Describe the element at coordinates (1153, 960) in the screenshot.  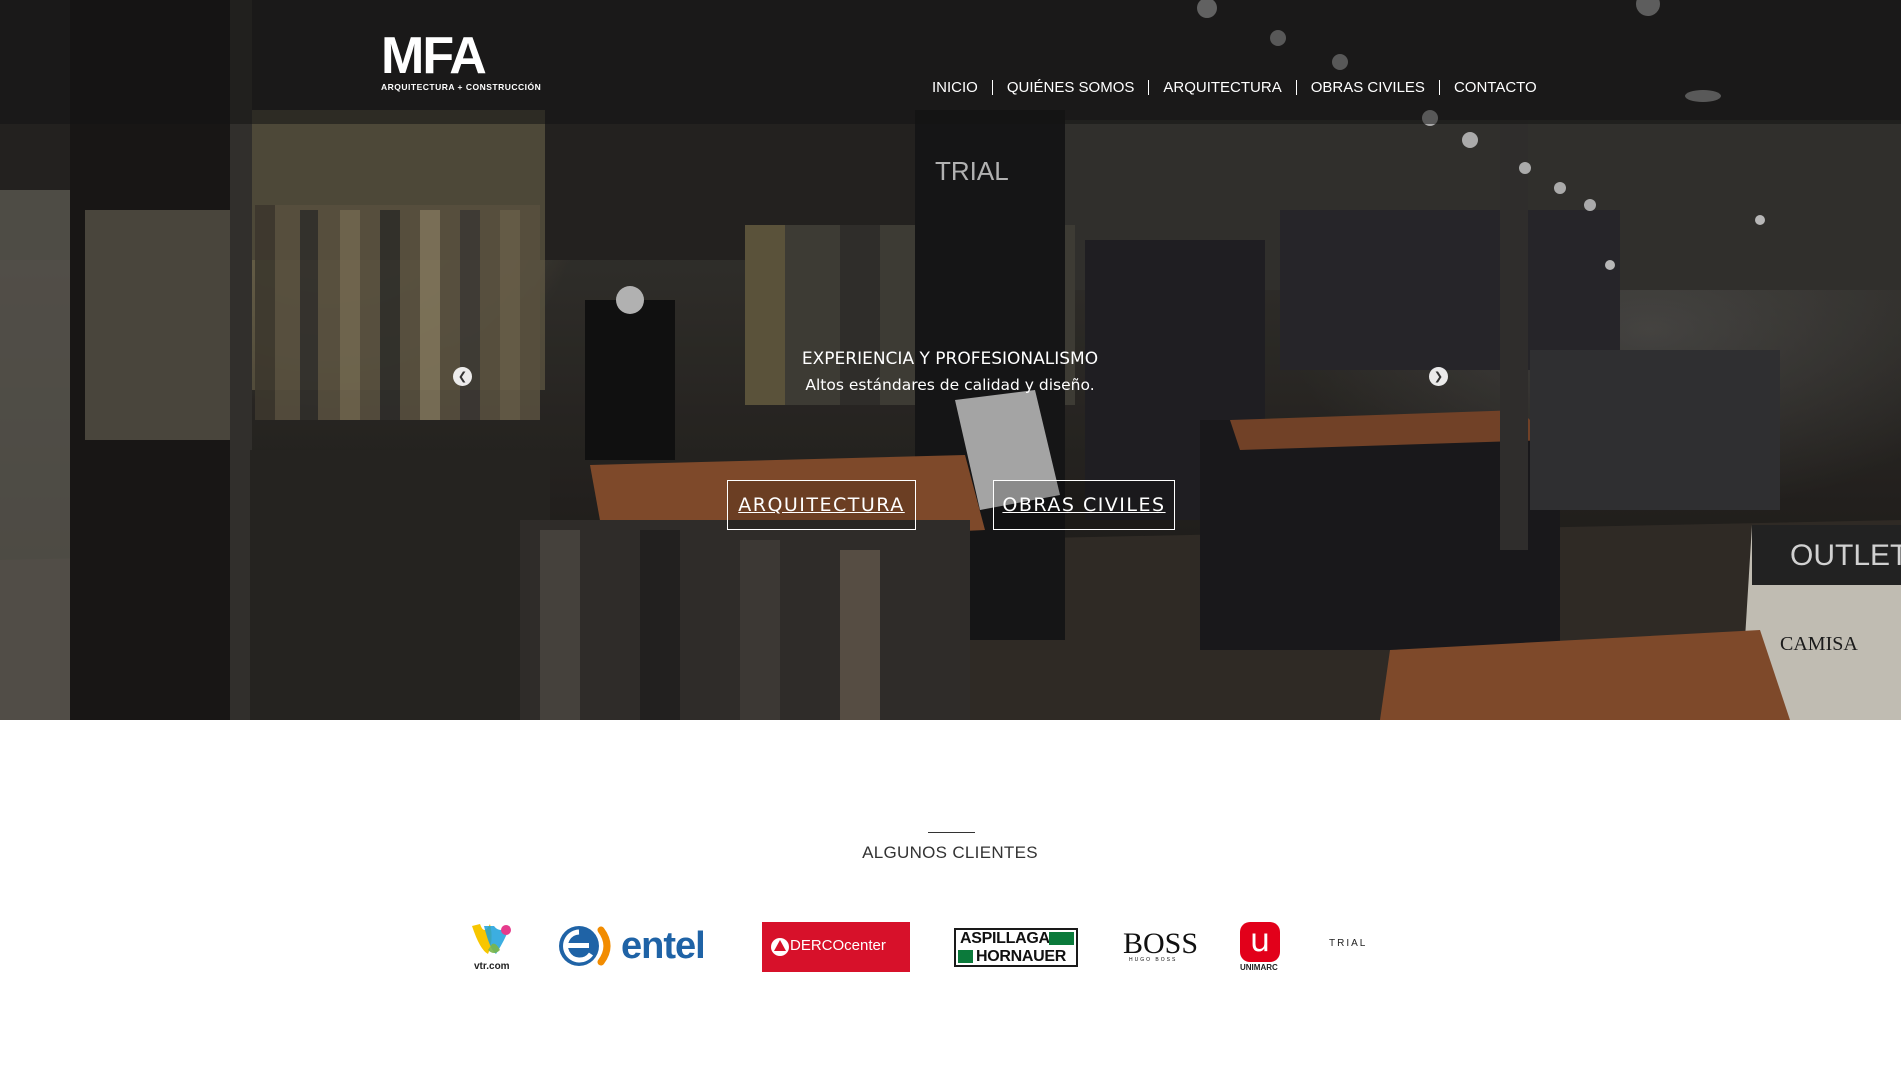
I see `hugo-boss-subline: HUGO BOSS` at that location.